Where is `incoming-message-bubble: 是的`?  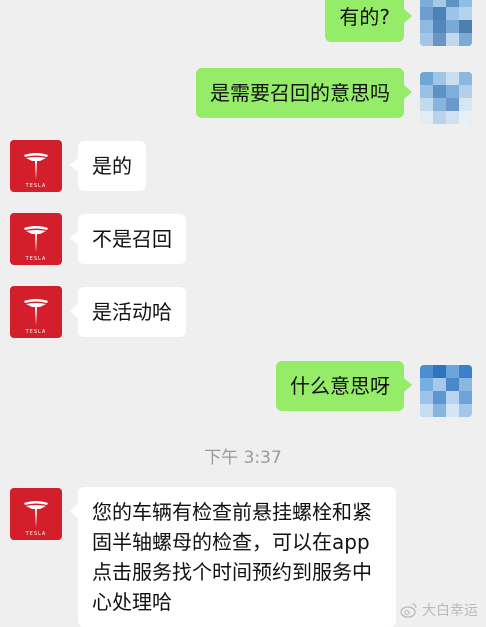 incoming-message-bubble: 是的 is located at coordinates (108, 166).